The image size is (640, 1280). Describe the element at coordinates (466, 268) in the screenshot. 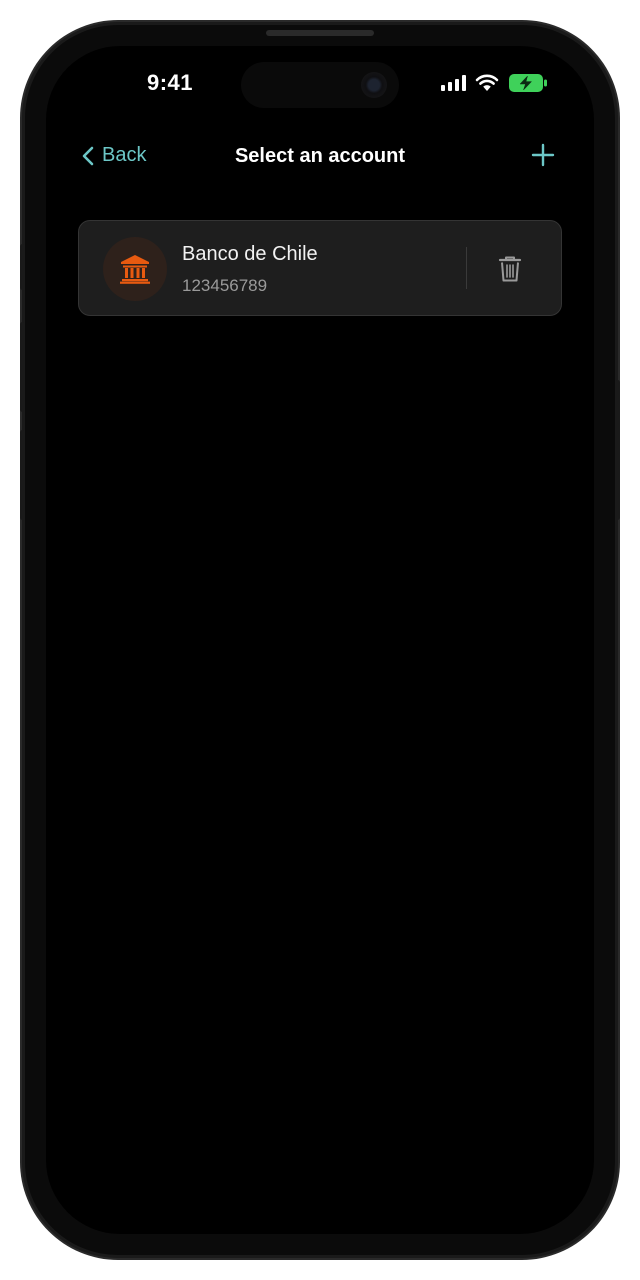

I see `divider` at that location.